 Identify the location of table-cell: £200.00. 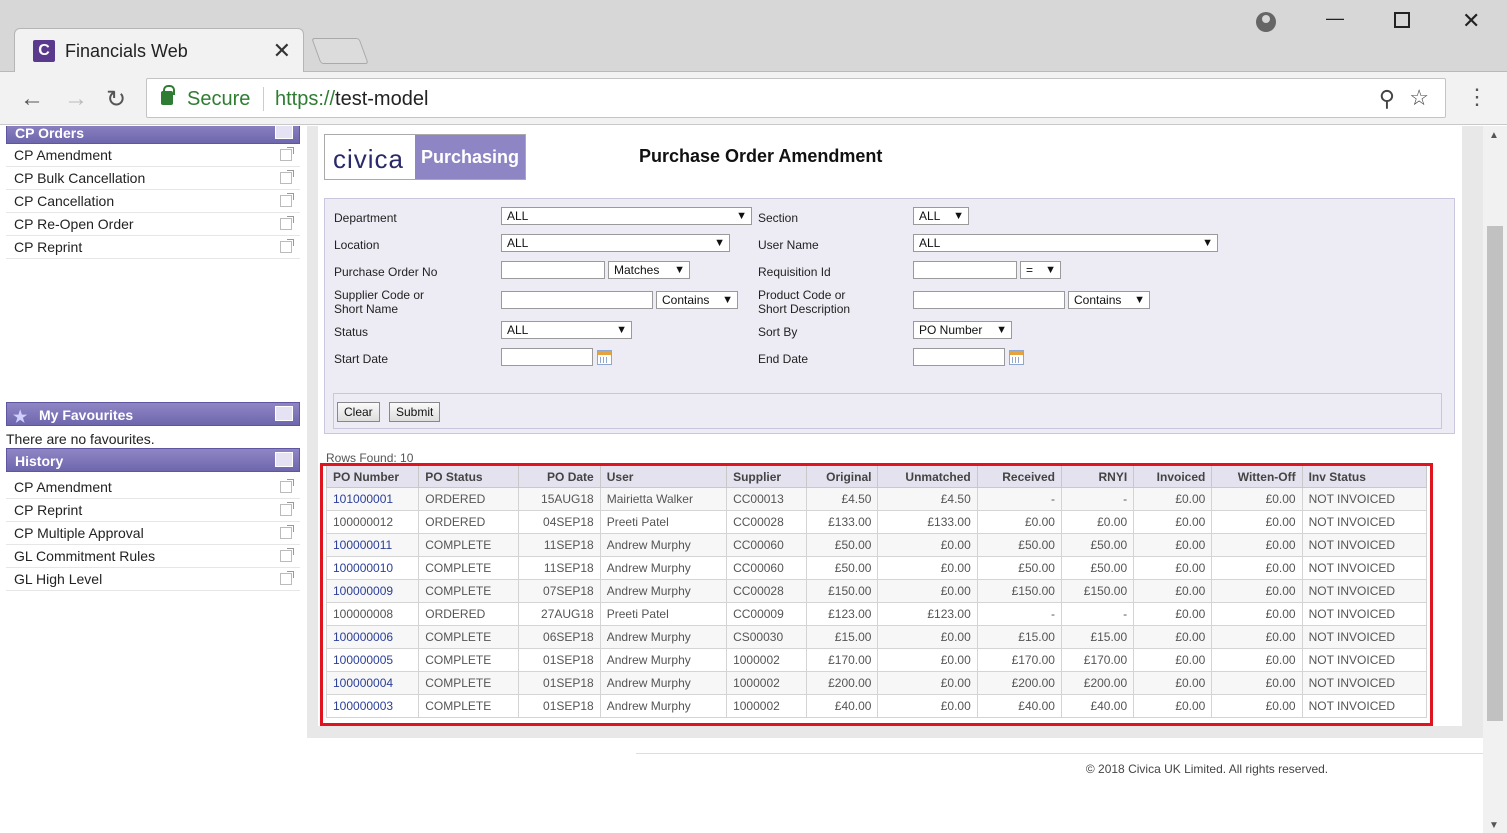
(1019, 683).